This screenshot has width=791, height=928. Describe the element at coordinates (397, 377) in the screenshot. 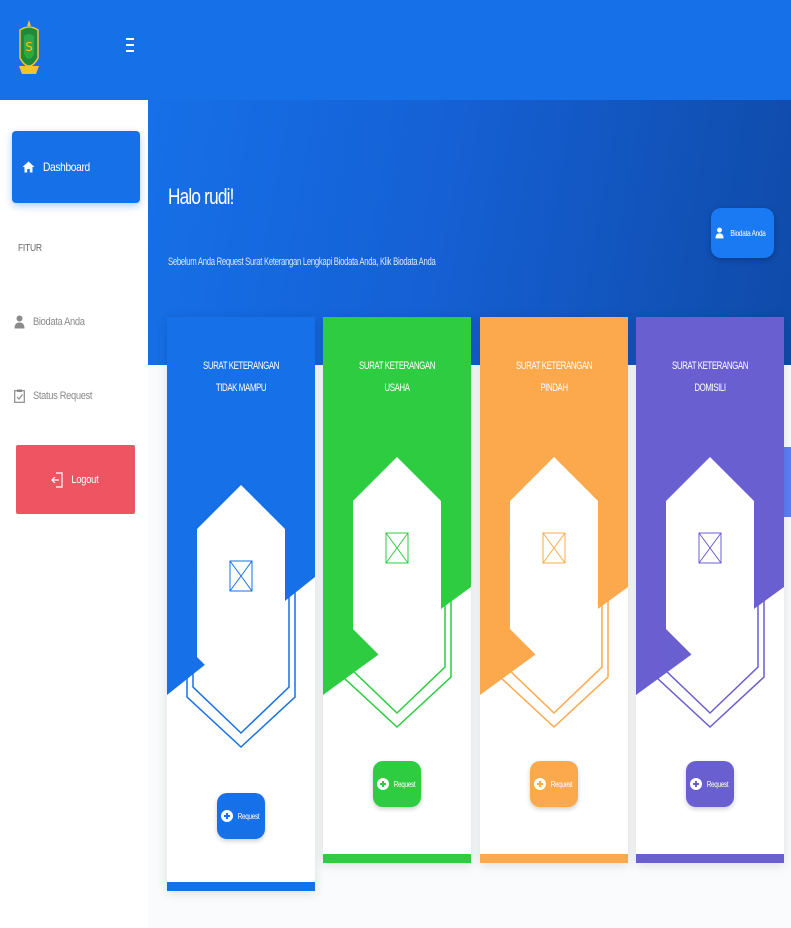

I see `card-title: SURAT KETERANGAN USAHA` at that location.